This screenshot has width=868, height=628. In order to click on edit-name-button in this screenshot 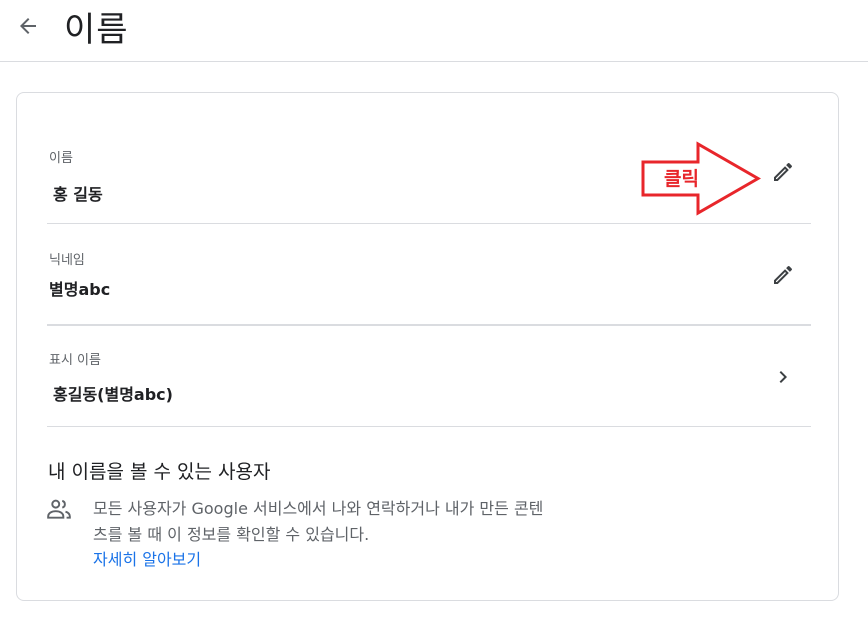, I will do `click(783, 172)`.